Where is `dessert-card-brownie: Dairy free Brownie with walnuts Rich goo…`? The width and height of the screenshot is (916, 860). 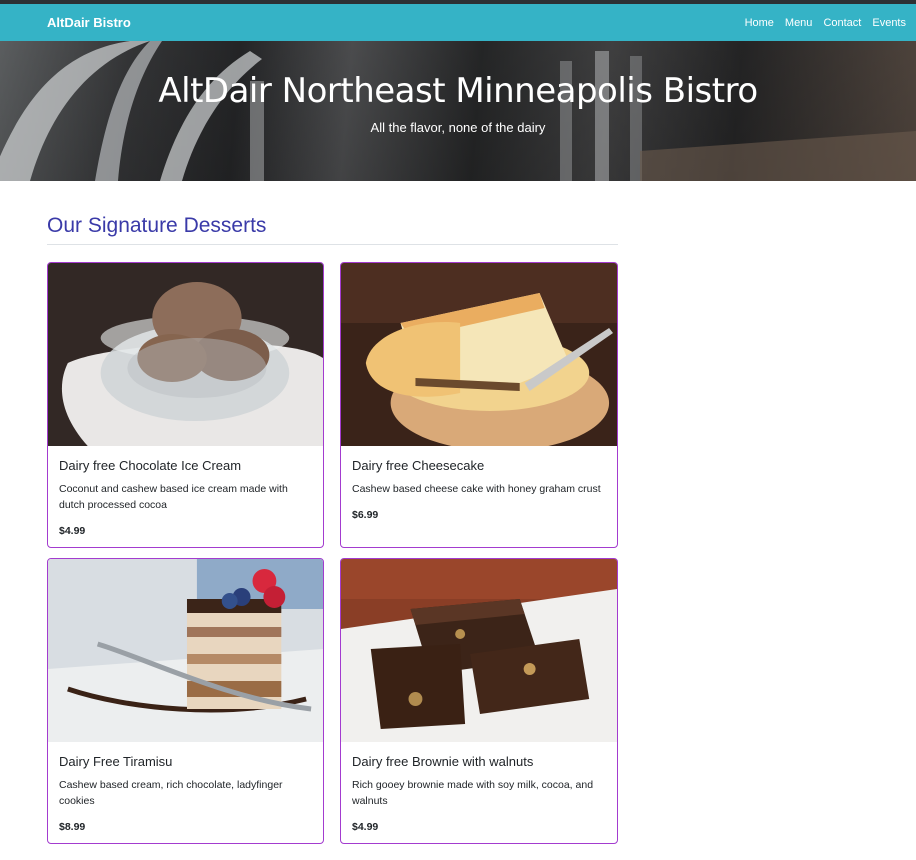
dessert-card-brownie: Dairy free Brownie with walnuts Rich goo… is located at coordinates (479, 701).